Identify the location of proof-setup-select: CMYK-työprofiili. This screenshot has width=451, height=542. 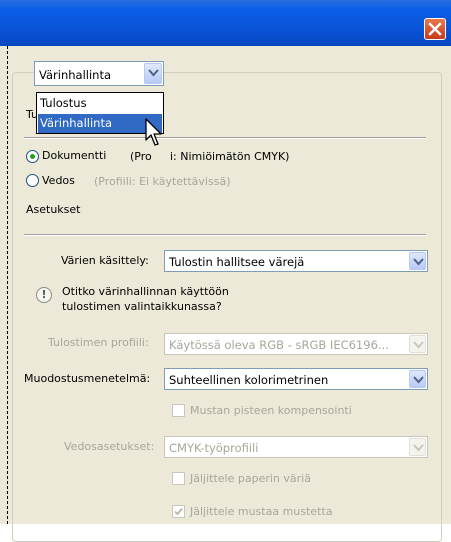
(296, 447).